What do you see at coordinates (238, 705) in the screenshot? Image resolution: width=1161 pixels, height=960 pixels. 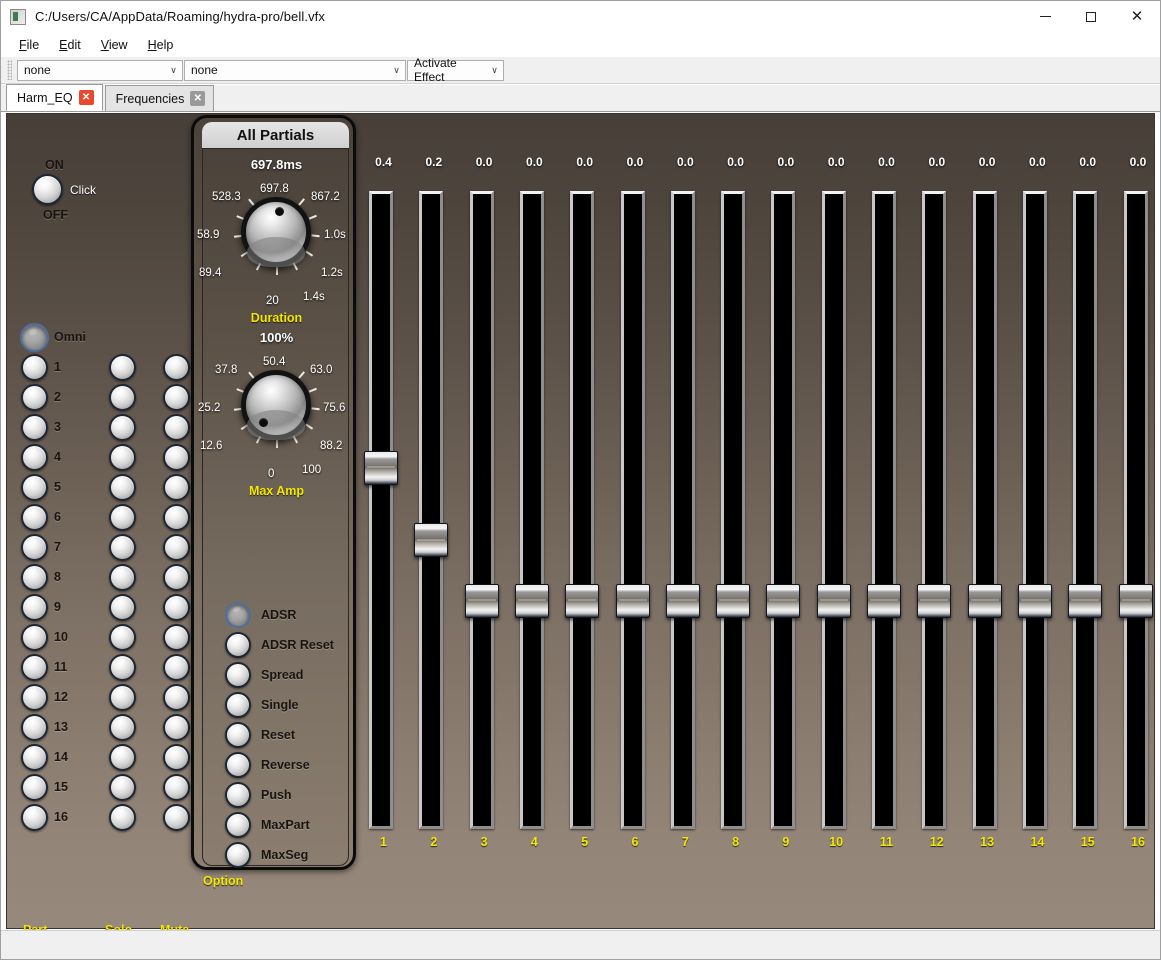 I see `option-button-single` at bounding box center [238, 705].